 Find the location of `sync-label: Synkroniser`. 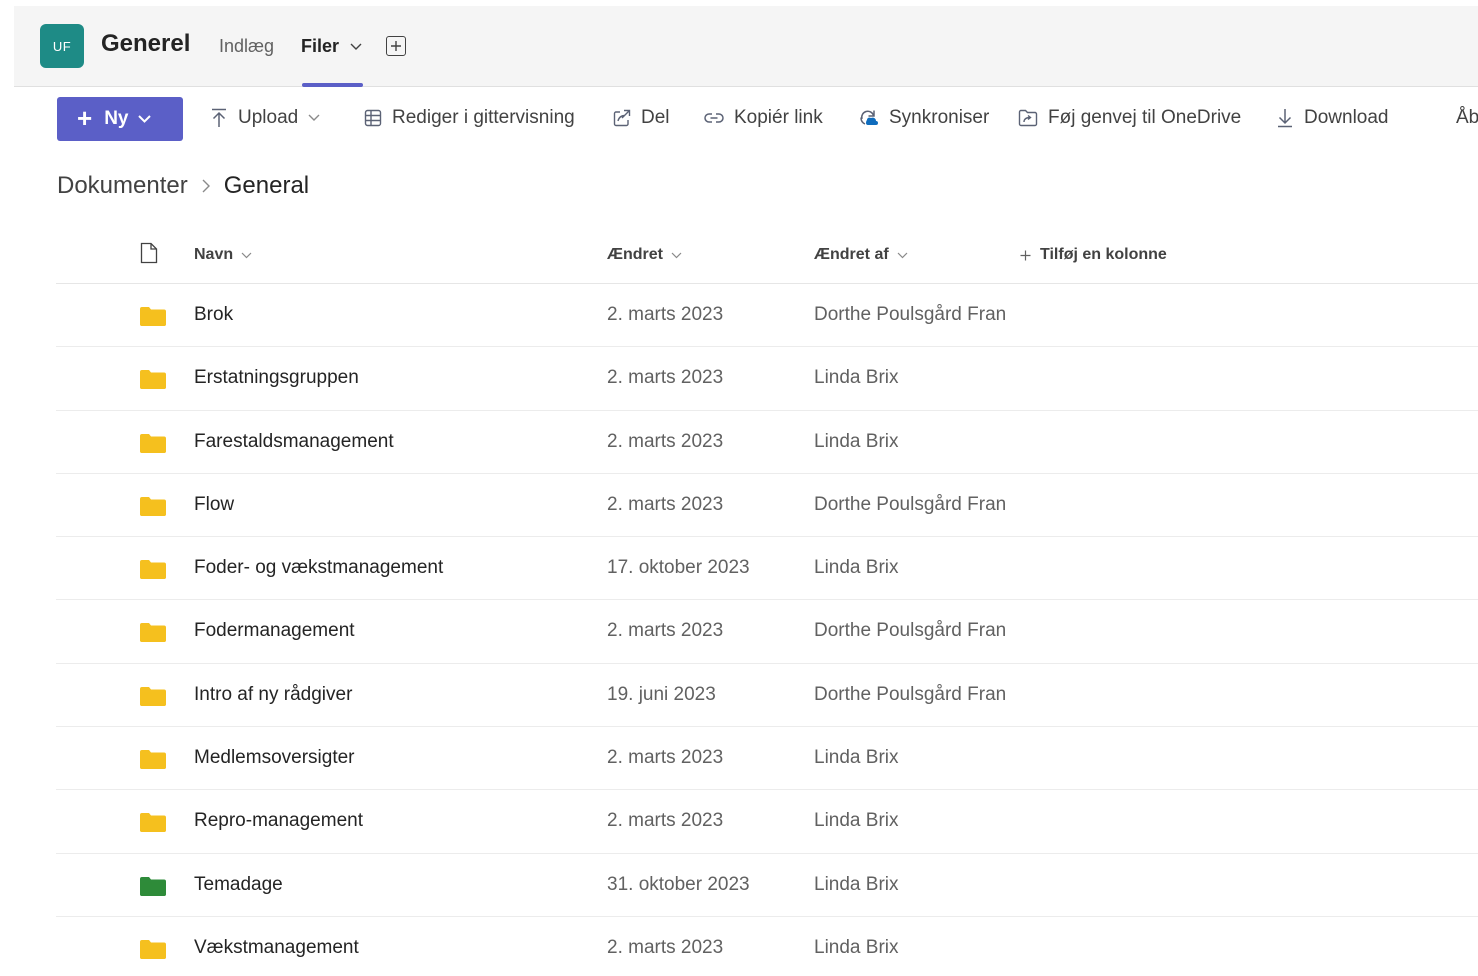

sync-label: Synkroniser is located at coordinates (939, 117).